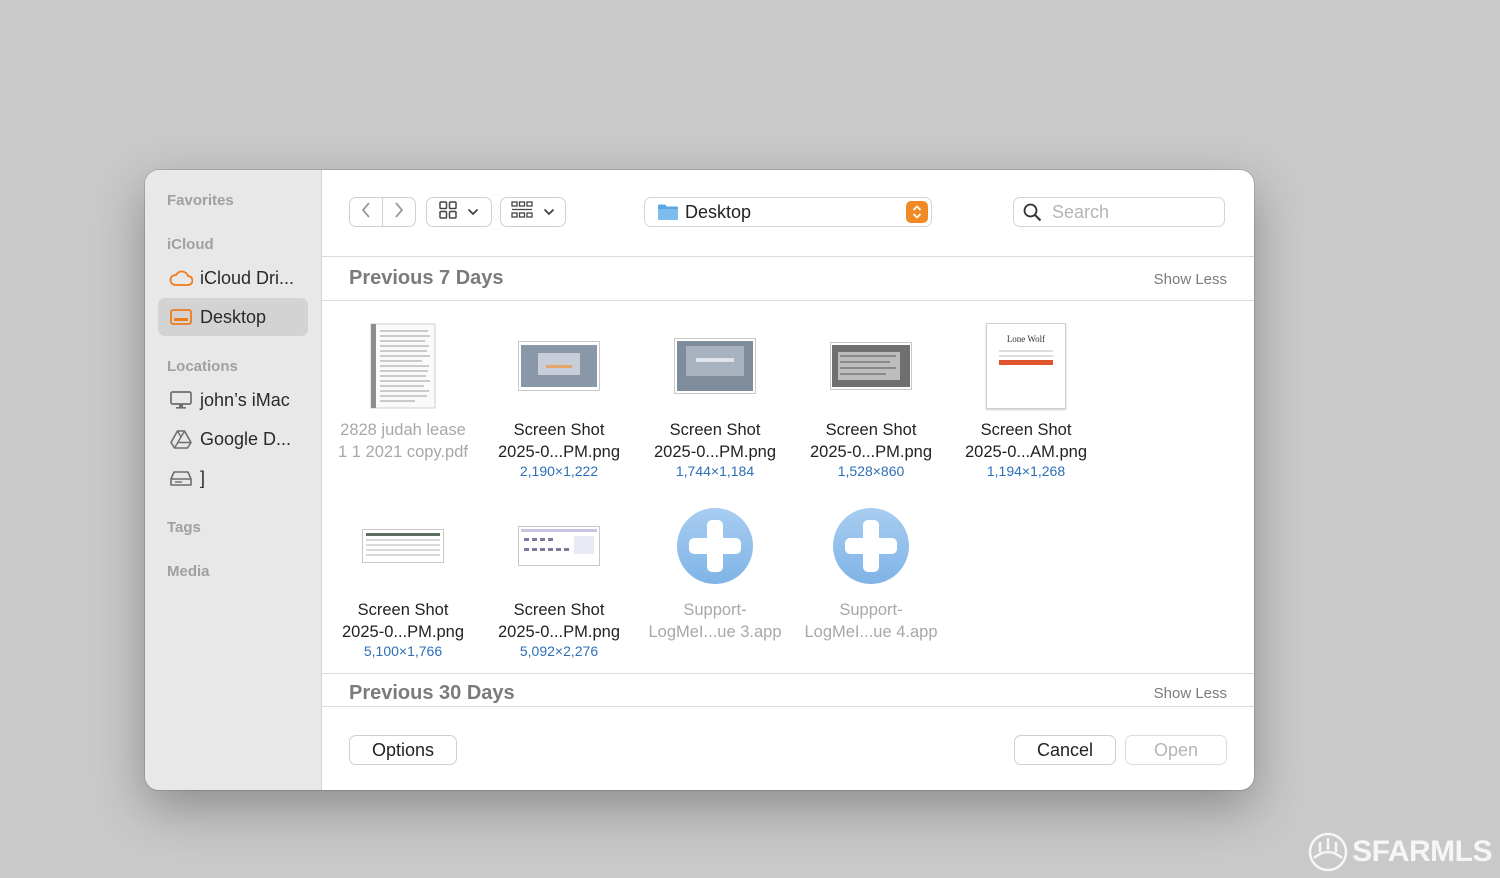  Describe the element at coordinates (245, 399) in the screenshot. I see `sidebar-item-label: john’s iMac` at that location.